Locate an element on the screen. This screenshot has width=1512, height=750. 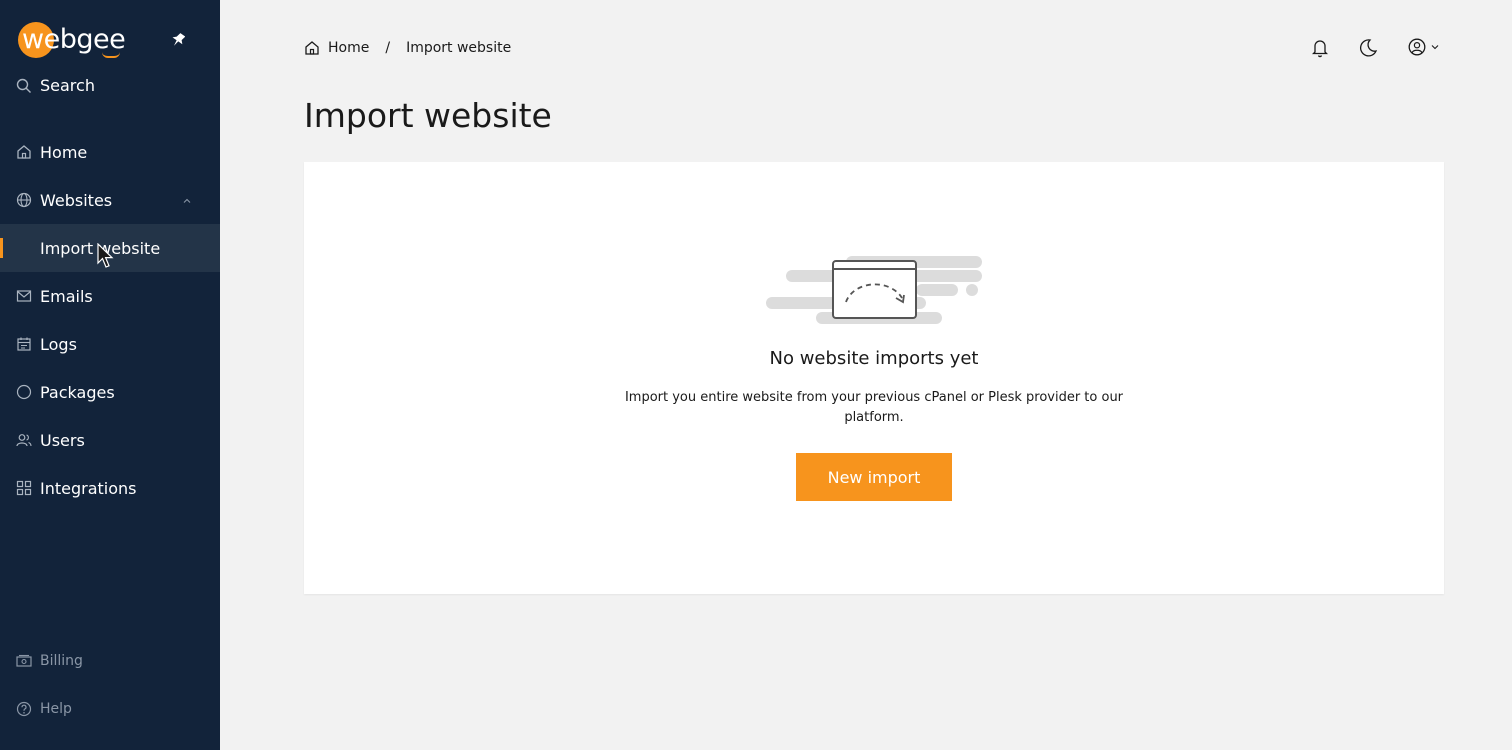
sidebar-item-integrations: Integrations is located at coordinates (110, 488).